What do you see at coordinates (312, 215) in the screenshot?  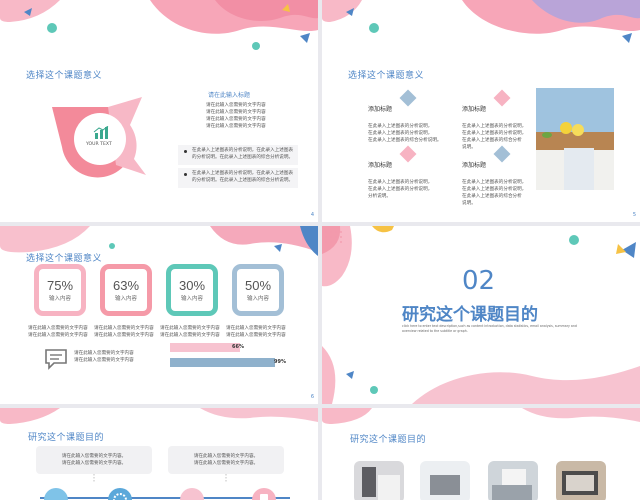 I see `page-number: 4` at bounding box center [312, 215].